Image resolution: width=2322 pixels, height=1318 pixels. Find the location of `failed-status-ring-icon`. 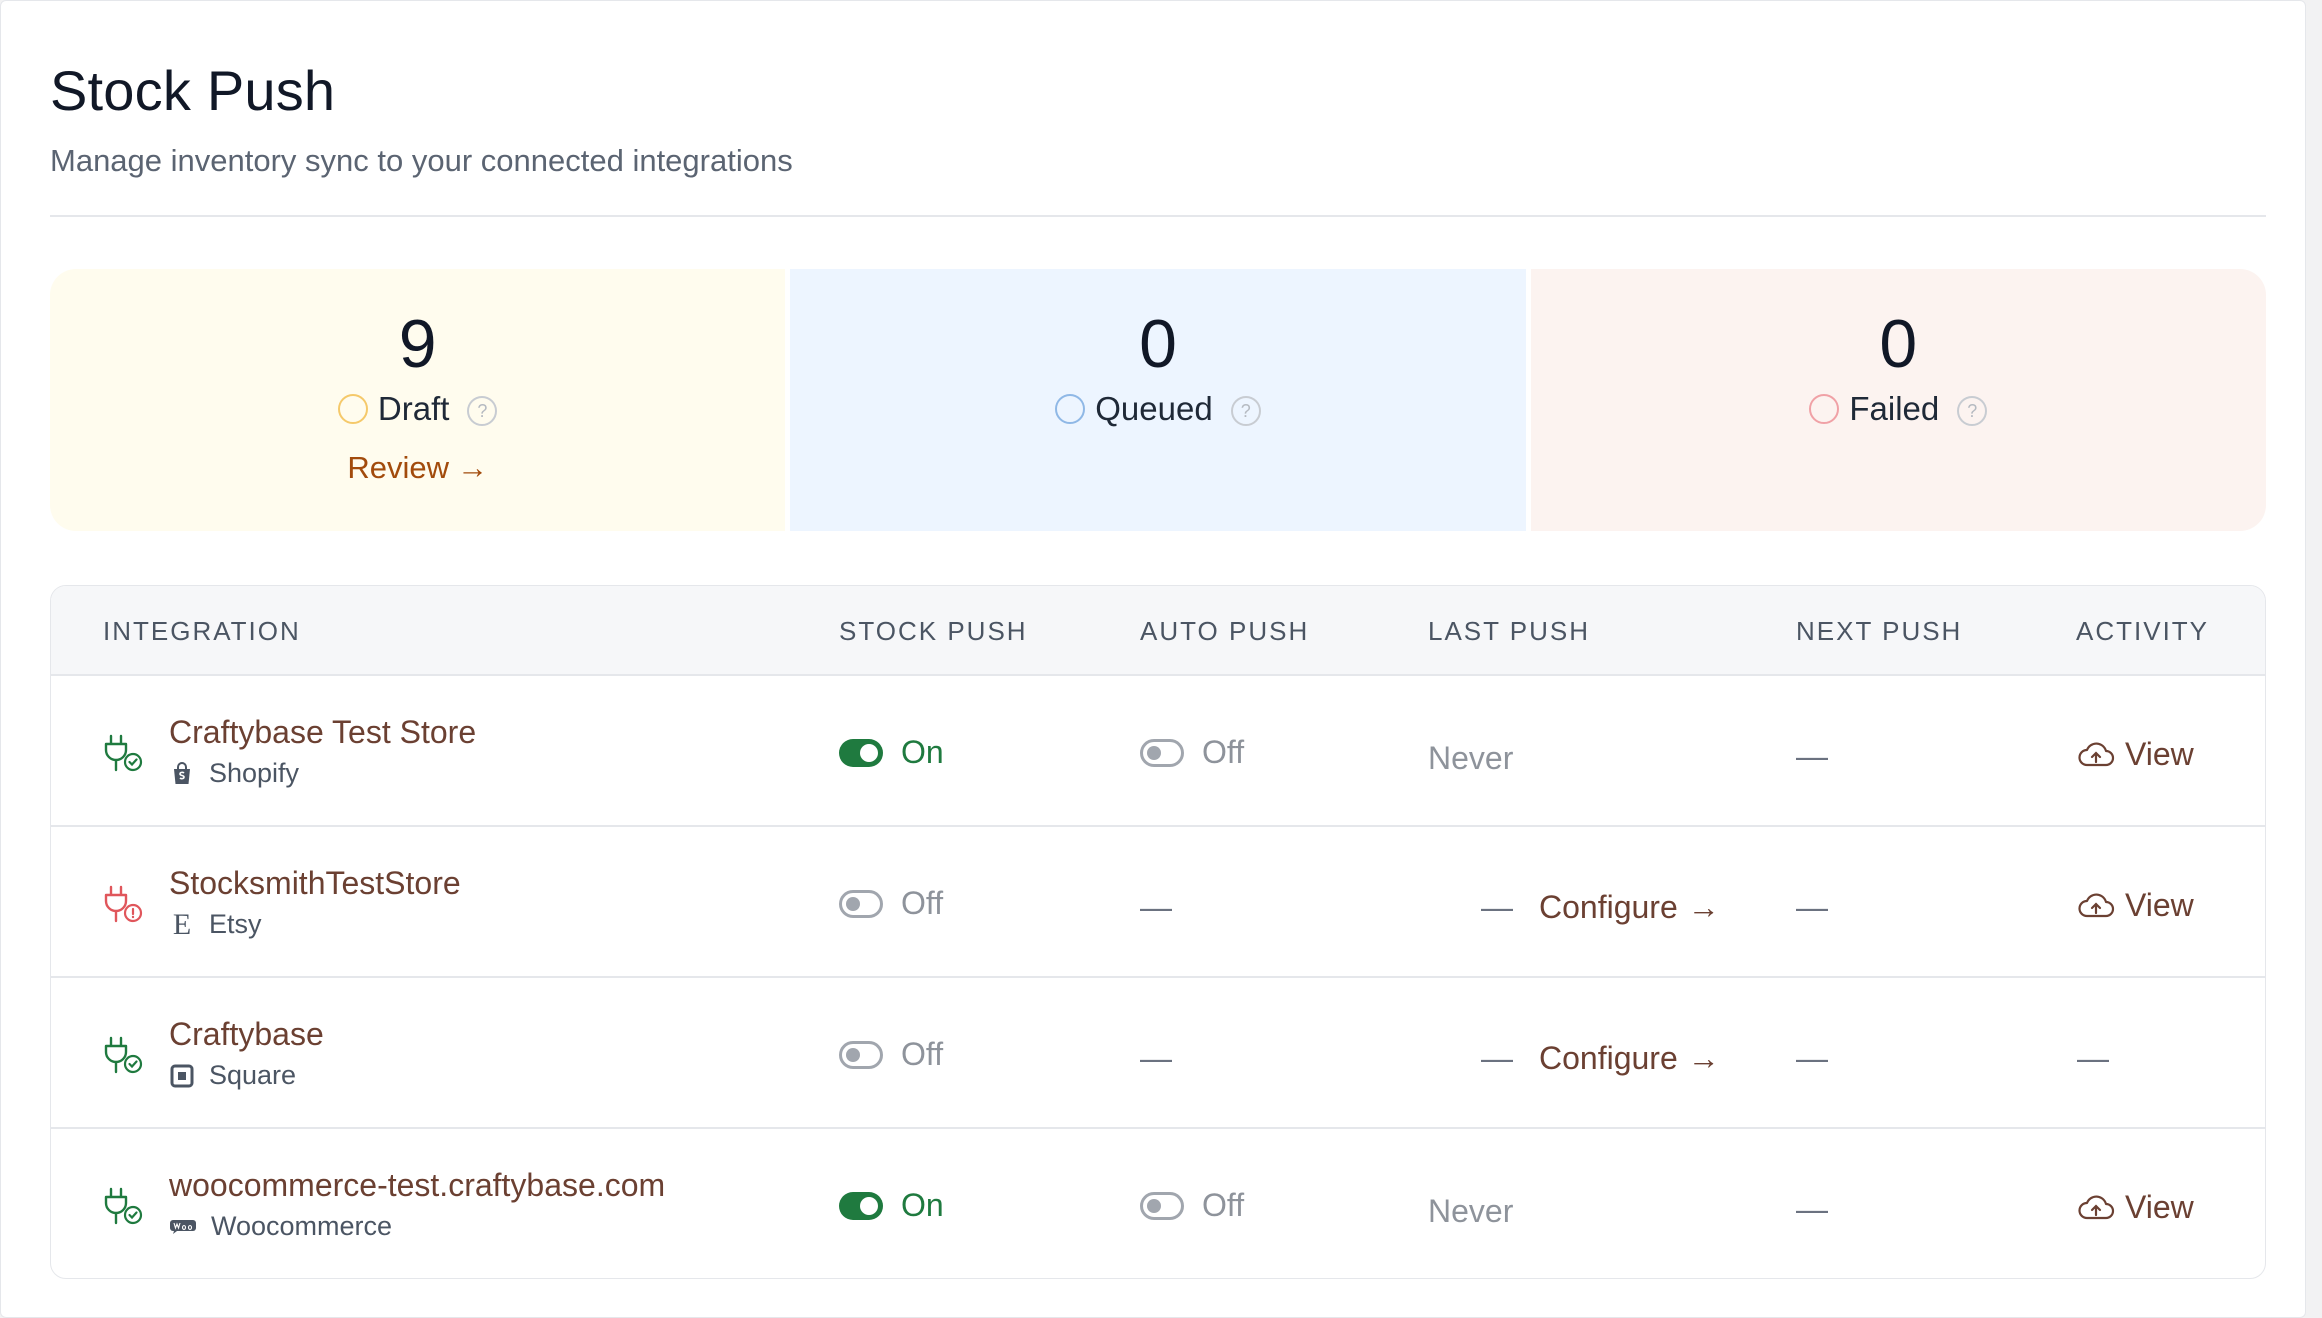

failed-status-ring-icon is located at coordinates (1824, 409).